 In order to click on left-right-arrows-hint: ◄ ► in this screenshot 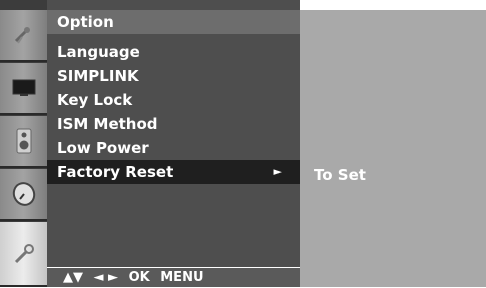, I will do `click(106, 277)`.